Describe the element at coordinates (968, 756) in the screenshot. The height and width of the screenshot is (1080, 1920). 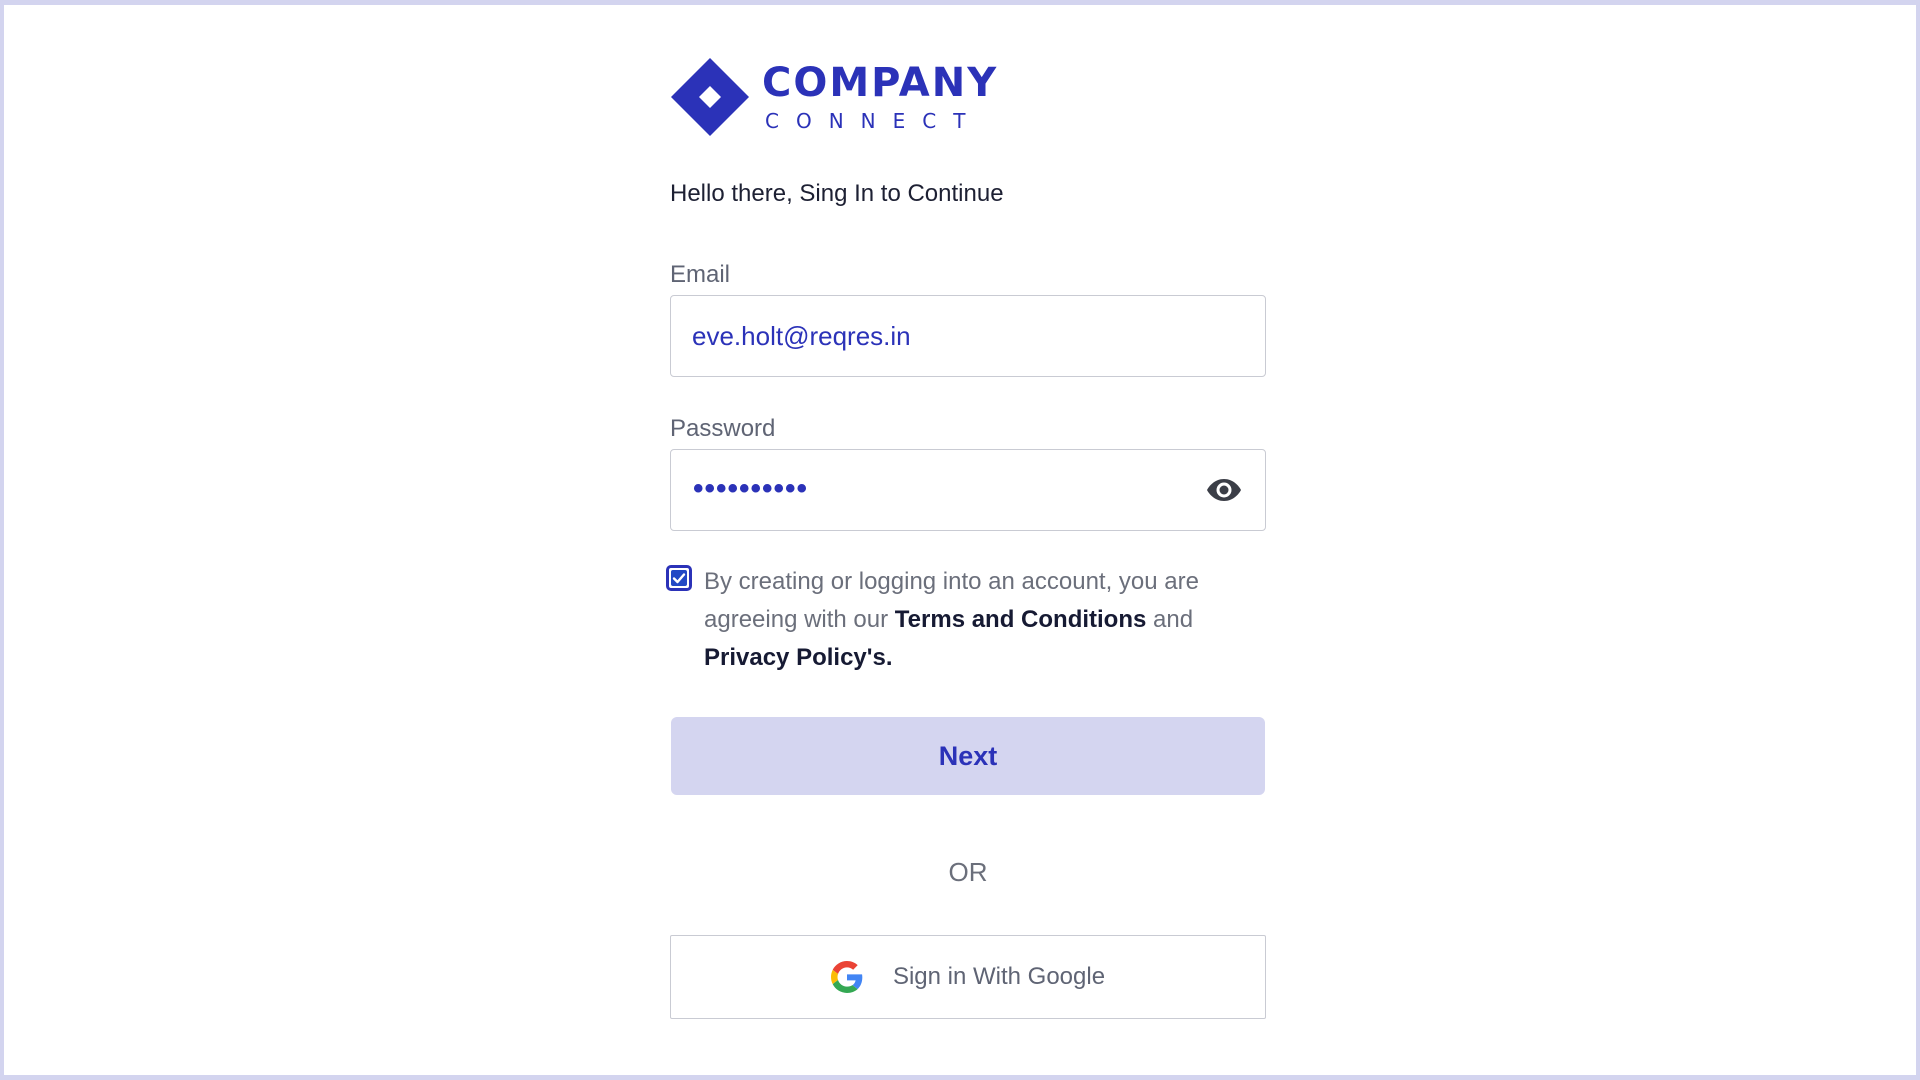
I see `next-button: Next` at that location.